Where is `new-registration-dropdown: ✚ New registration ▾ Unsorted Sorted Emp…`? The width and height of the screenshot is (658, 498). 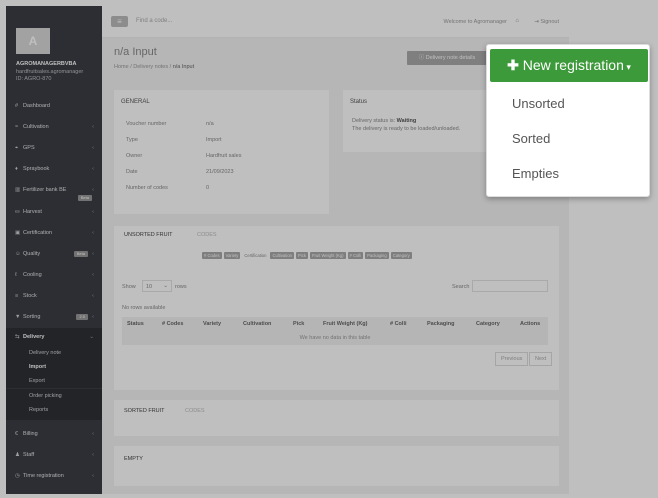 new-registration-dropdown: ✚ New registration ▾ Unsorted Sorted Emp… is located at coordinates (568, 120).